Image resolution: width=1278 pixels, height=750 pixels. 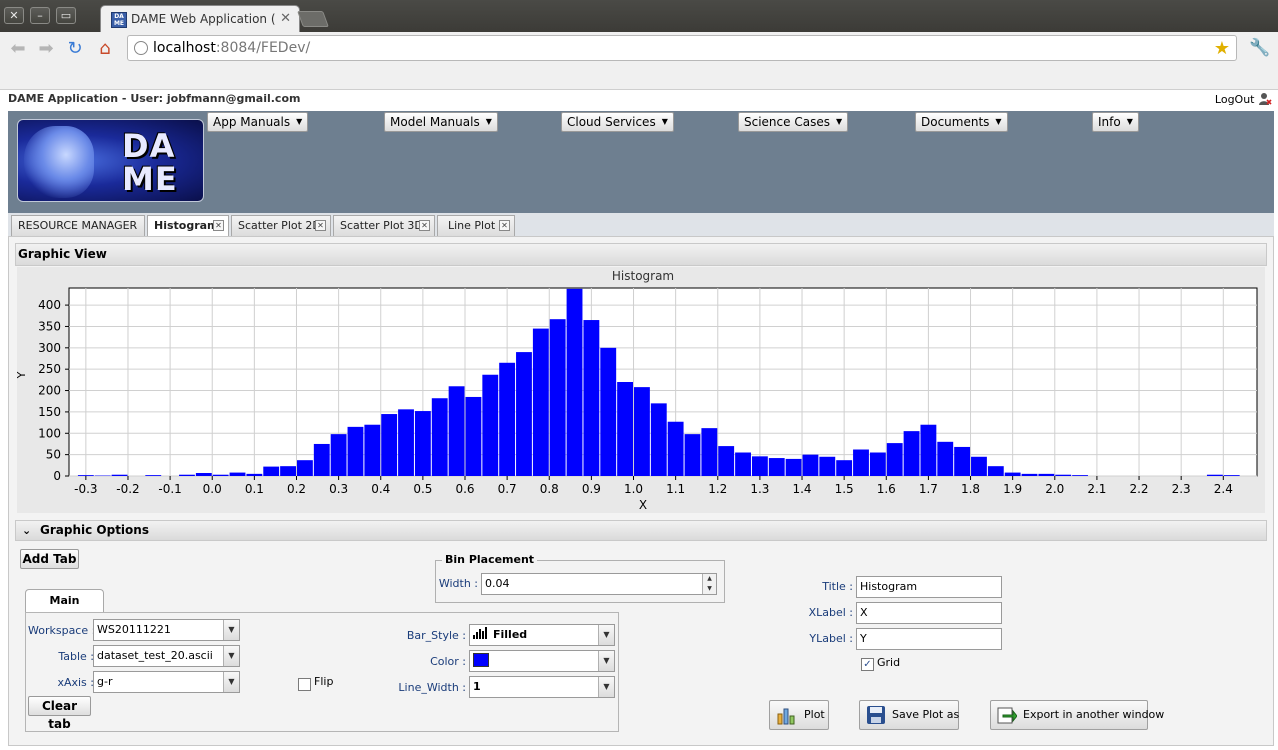 What do you see at coordinates (62, 630) in the screenshot?
I see `workspace-label: Workspace :` at bounding box center [62, 630].